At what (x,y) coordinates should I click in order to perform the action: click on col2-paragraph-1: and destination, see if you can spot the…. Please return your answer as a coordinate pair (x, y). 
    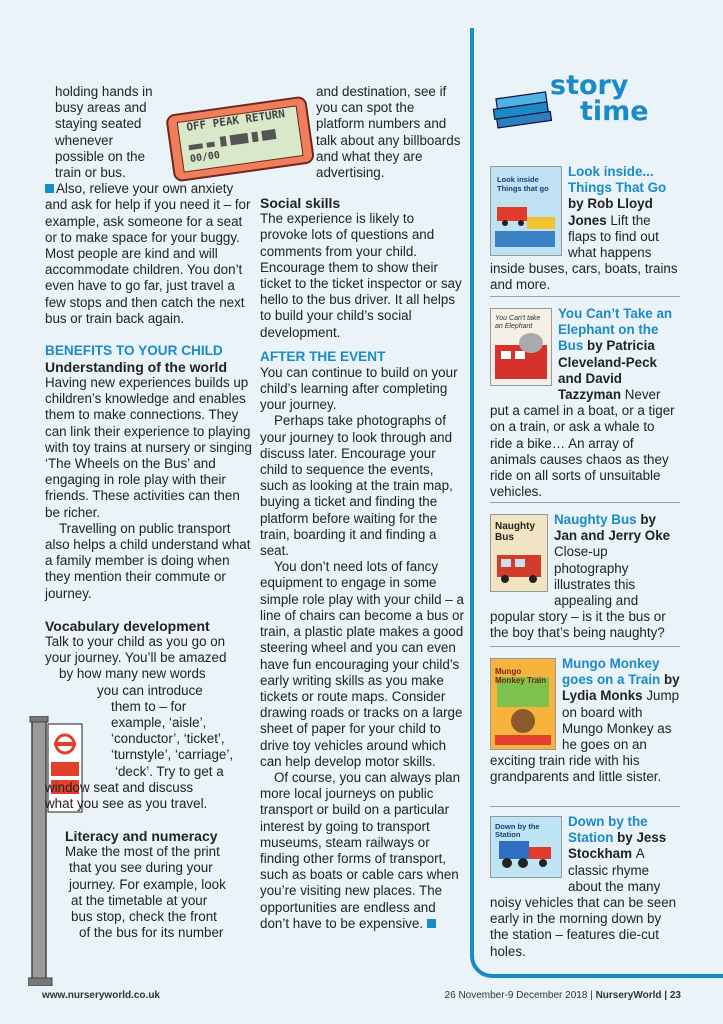
    Looking at the image, I should click on (388, 132).